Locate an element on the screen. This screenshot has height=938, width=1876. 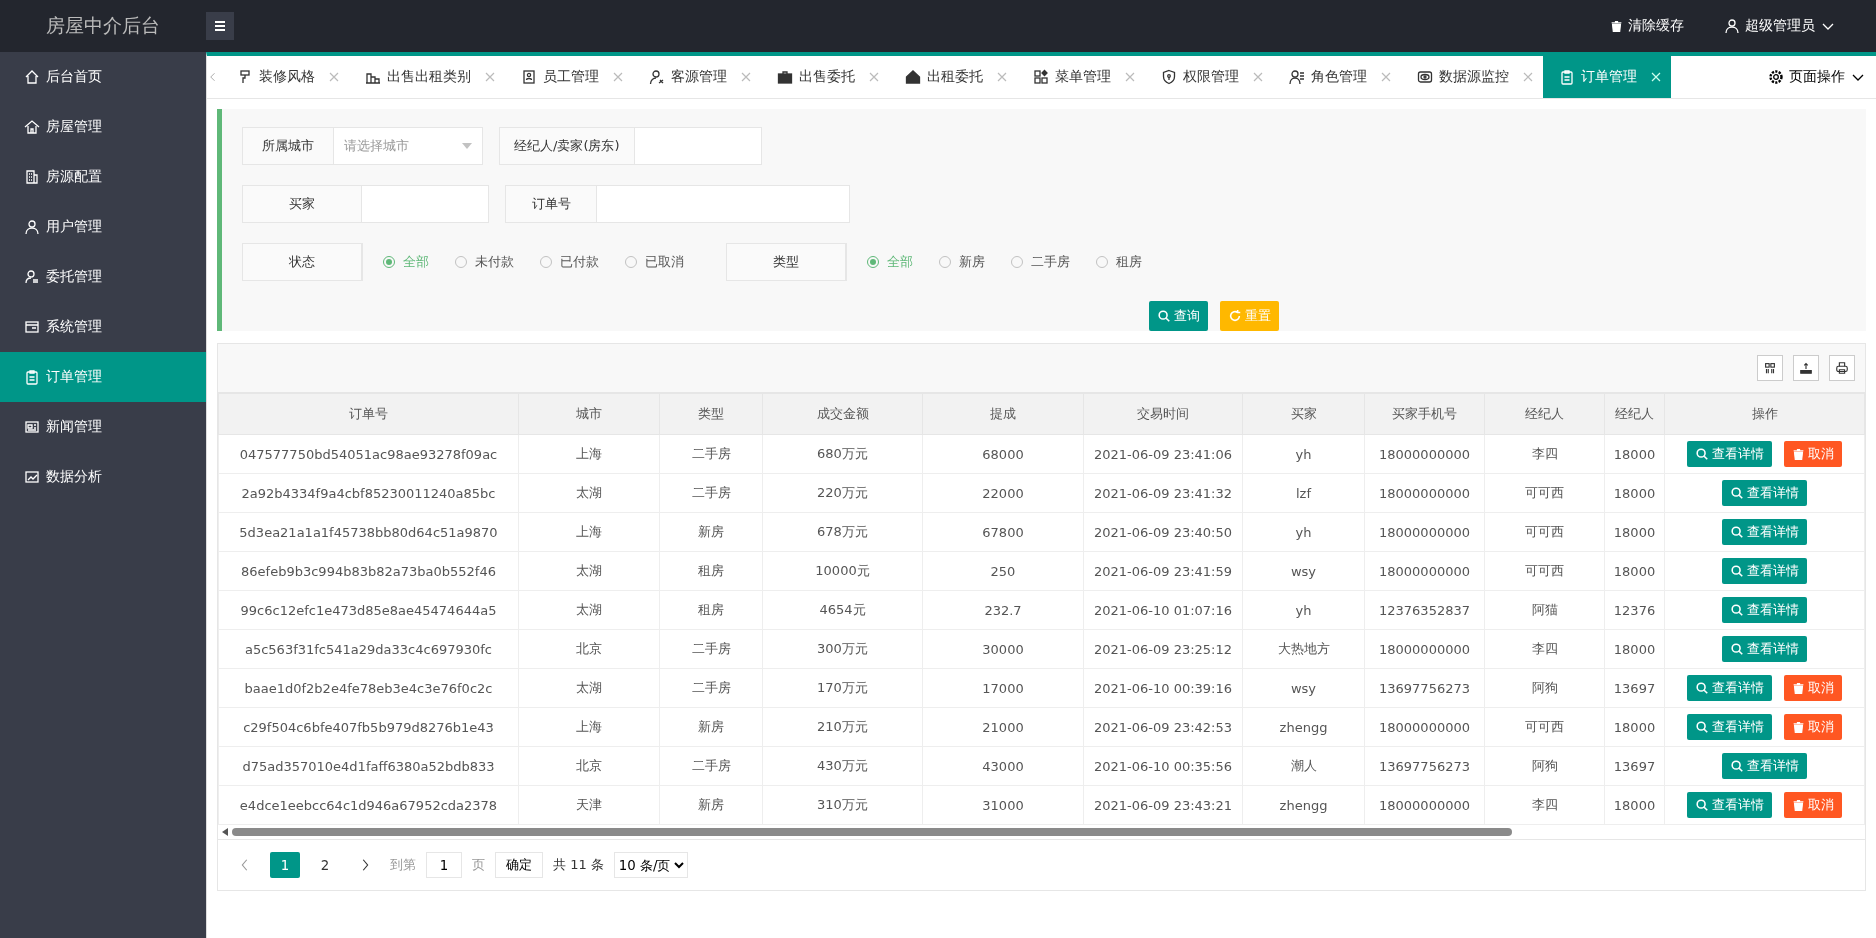
sidebar-item: 订单管理 is located at coordinates (103, 377).